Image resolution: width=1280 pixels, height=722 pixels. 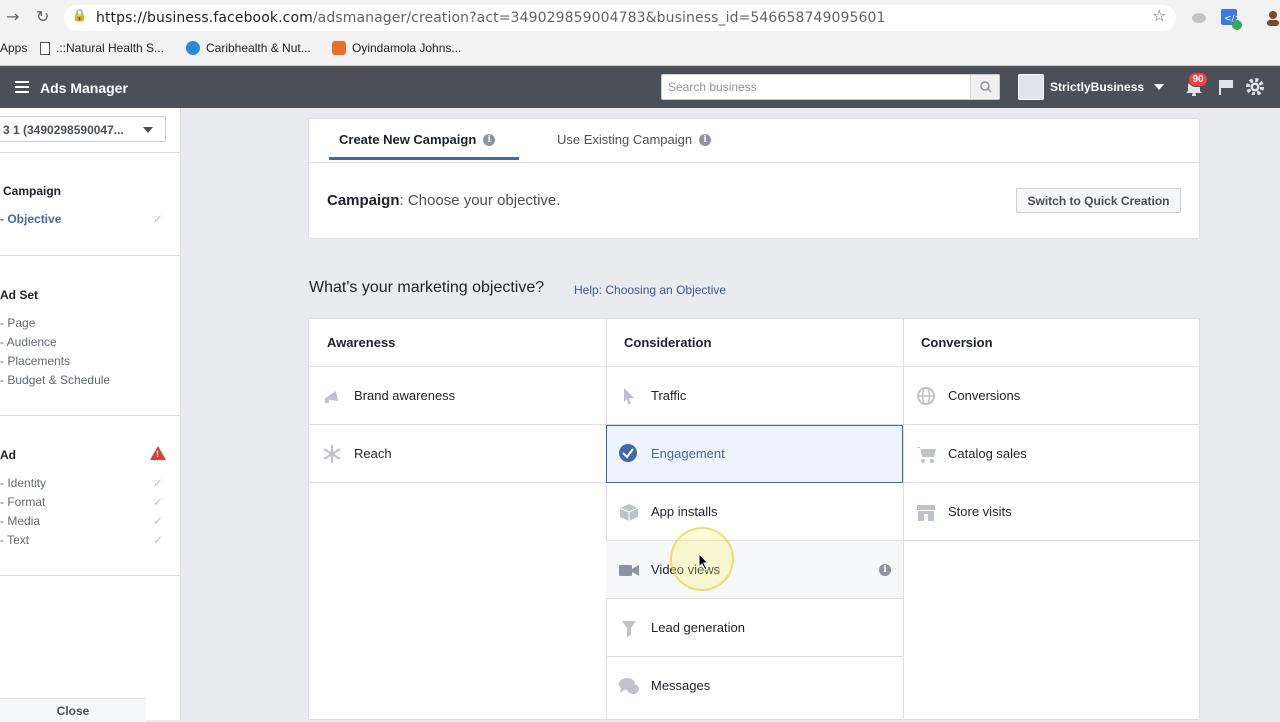 I want to click on column-header-conversion: Conversion, so click(x=1051, y=343).